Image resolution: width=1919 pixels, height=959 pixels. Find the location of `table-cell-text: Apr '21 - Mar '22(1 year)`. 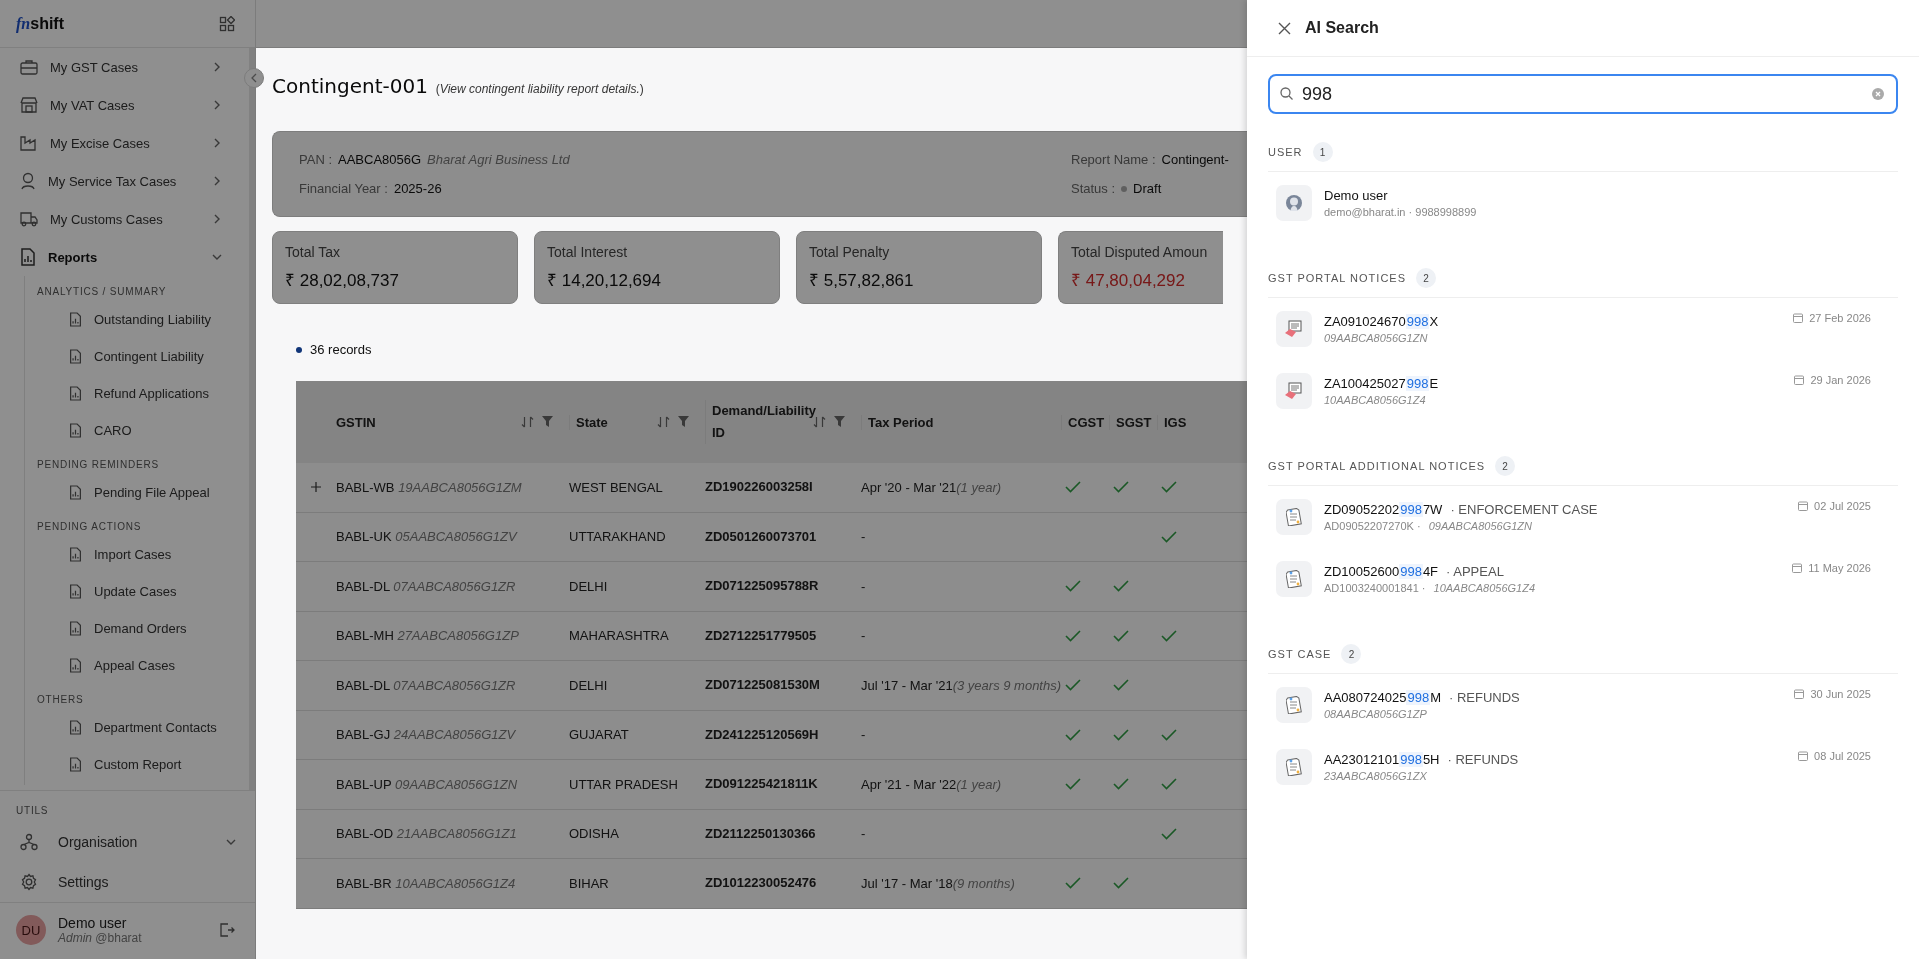

table-cell-text: Apr '21 - Mar '22(1 year) is located at coordinates (932, 784).